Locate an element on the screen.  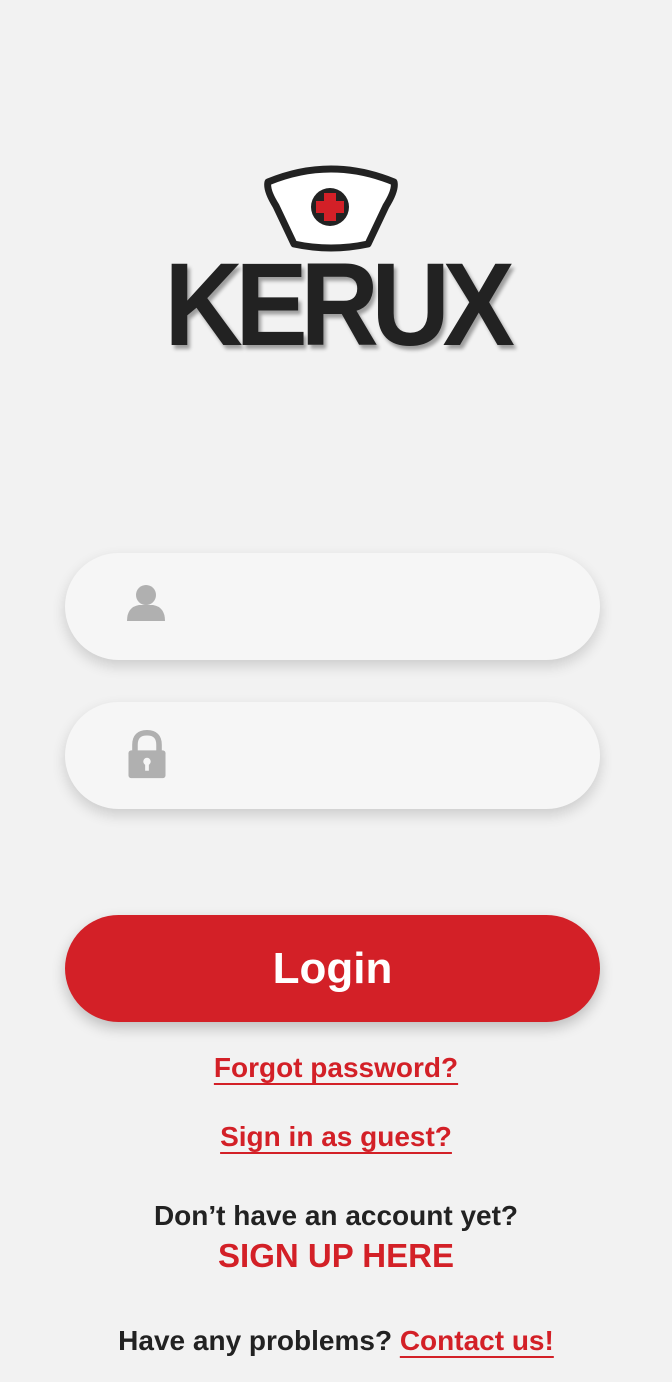
problems-text: Have any problems? is located at coordinates (255, 1340).